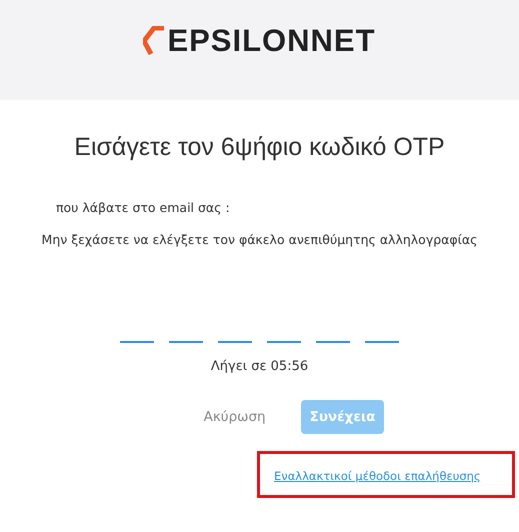  Describe the element at coordinates (271, 41) in the screenshot. I see `logo-text: EPSILONNET` at that location.